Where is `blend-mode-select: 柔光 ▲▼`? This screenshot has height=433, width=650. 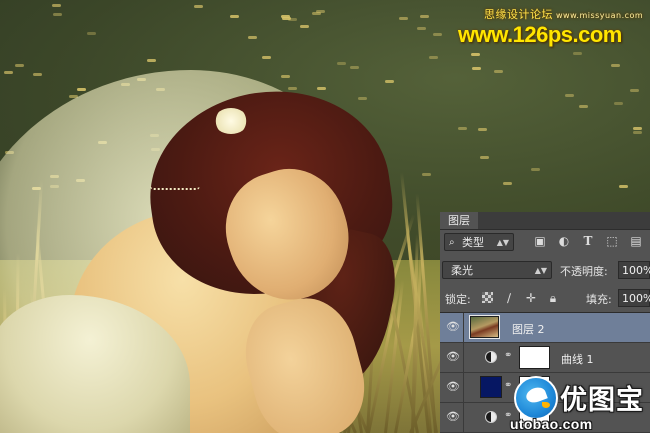 blend-mode-select: 柔光 ▲▼ is located at coordinates (497, 270).